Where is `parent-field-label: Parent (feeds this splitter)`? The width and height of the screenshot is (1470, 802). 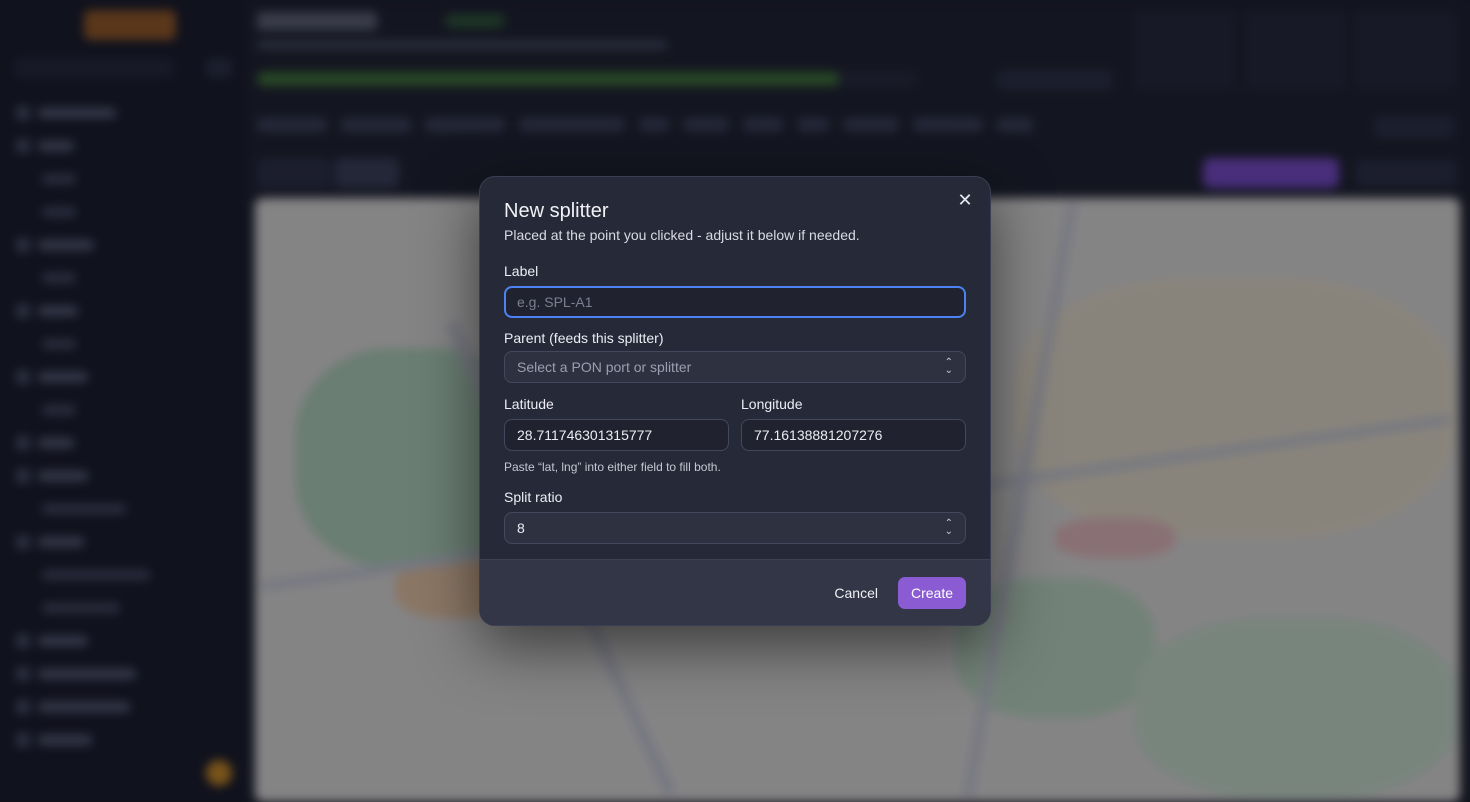
parent-field-label: Parent (feeds this splitter) is located at coordinates (584, 338).